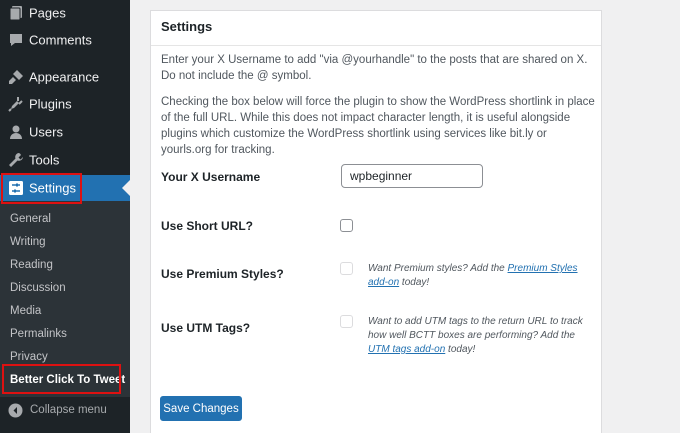 The image size is (680, 433). What do you see at coordinates (207, 226) in the screenshot?
I see `short-url-label: Use Short URL?` at bounding box center [207, 226].